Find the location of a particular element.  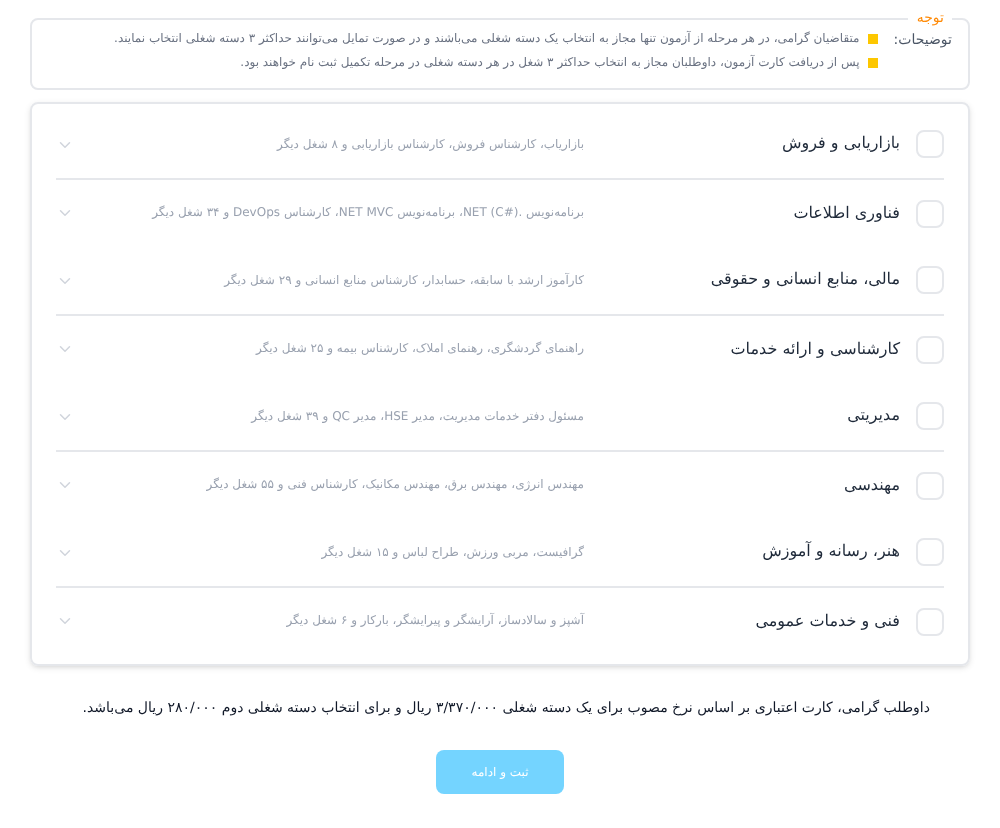

category-title: هنر، رسانه و آموزش is located at coordinates (830, 552).